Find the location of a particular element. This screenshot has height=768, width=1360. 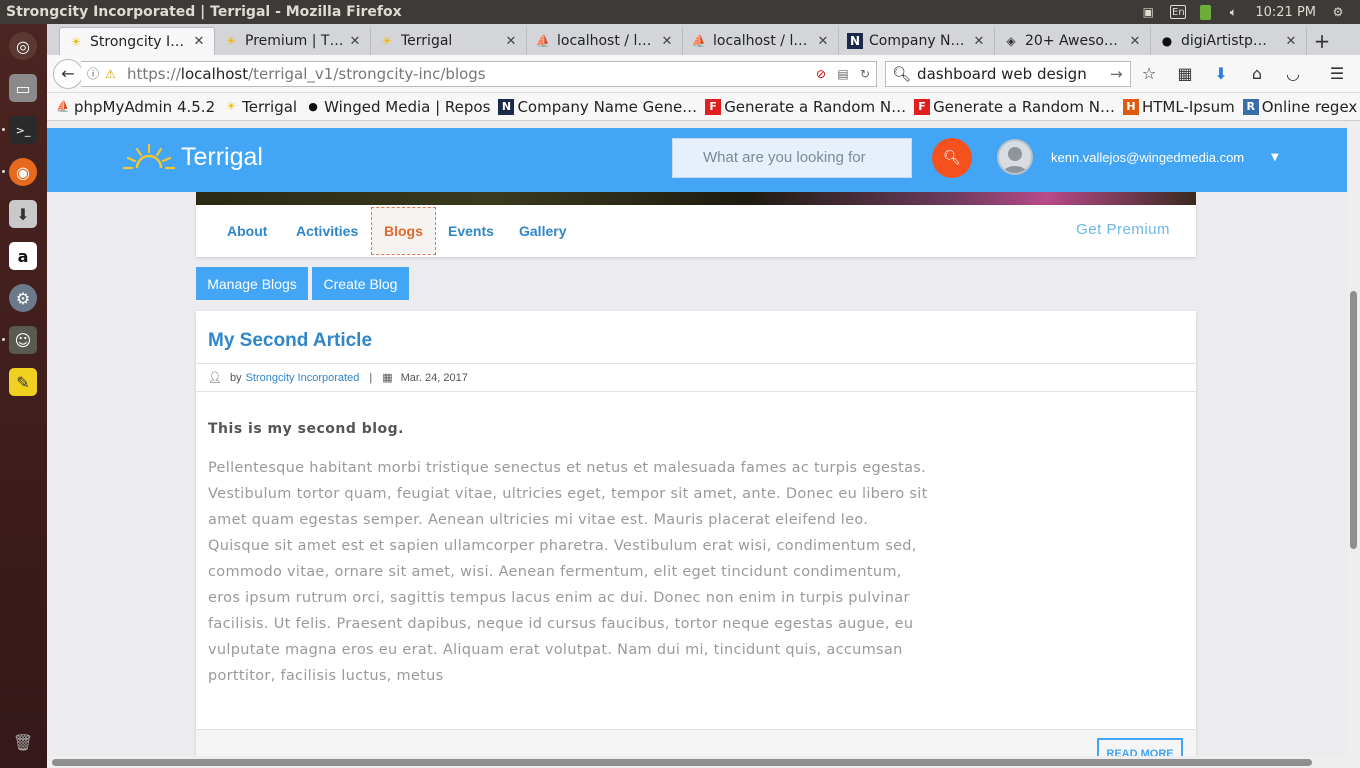

bookmarks-library-icon: ▦ is located at coordinates (1185, 73).